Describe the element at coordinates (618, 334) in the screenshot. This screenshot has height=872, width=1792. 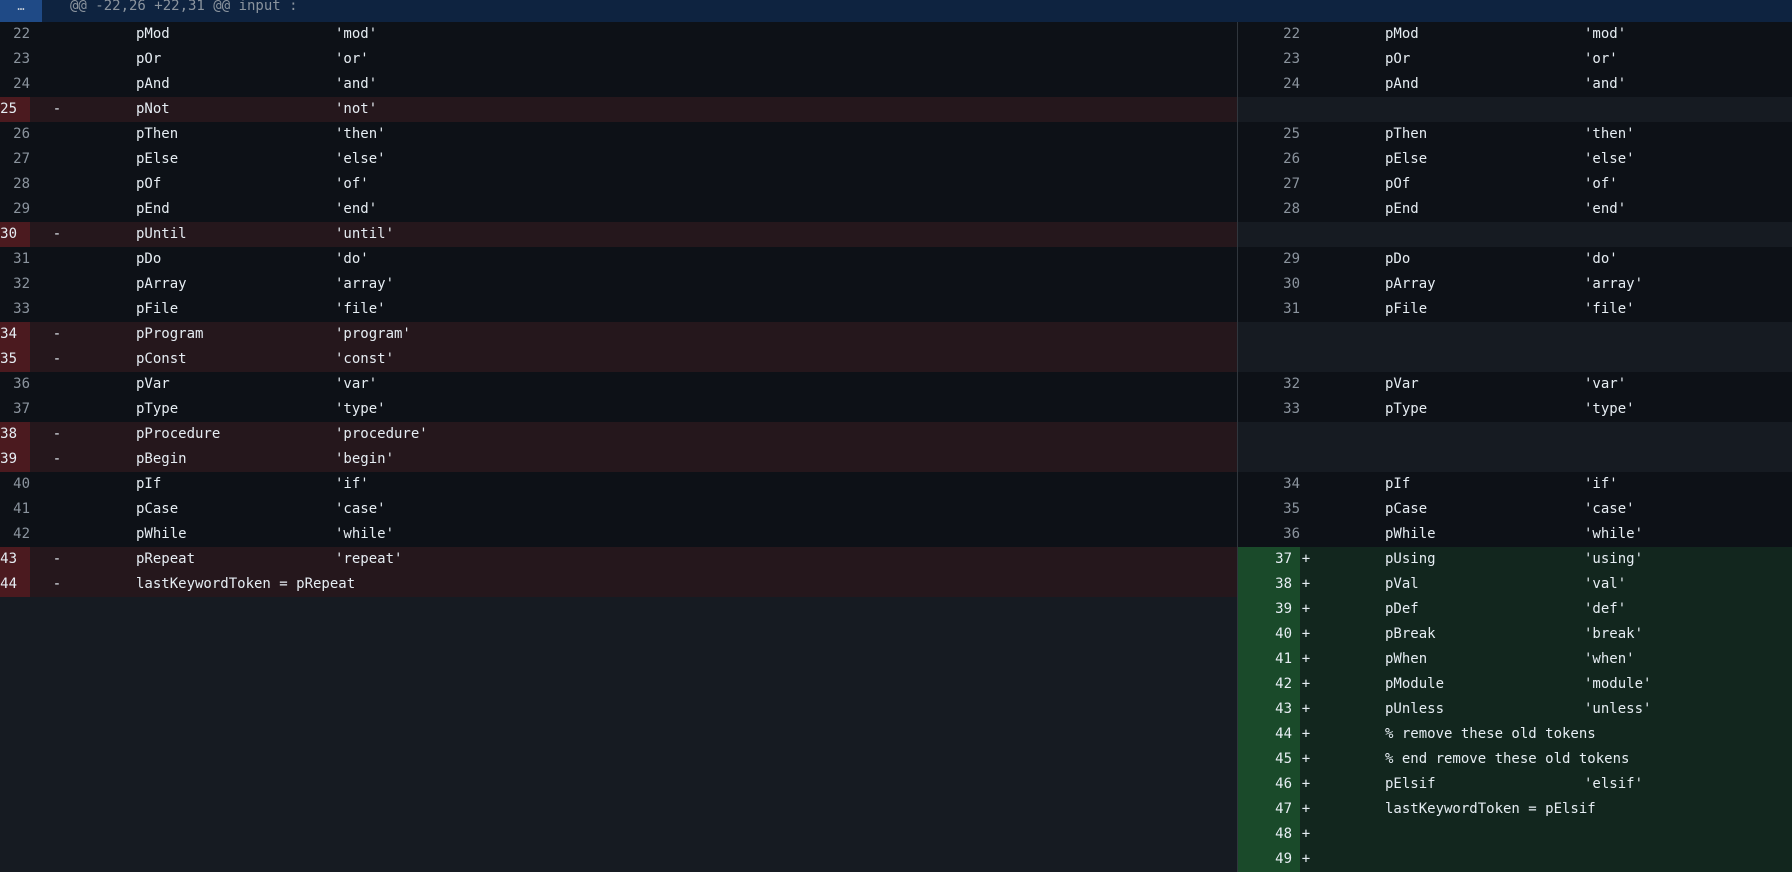
I see `deleted-line: 34 - pProgram 'program'` at that location.